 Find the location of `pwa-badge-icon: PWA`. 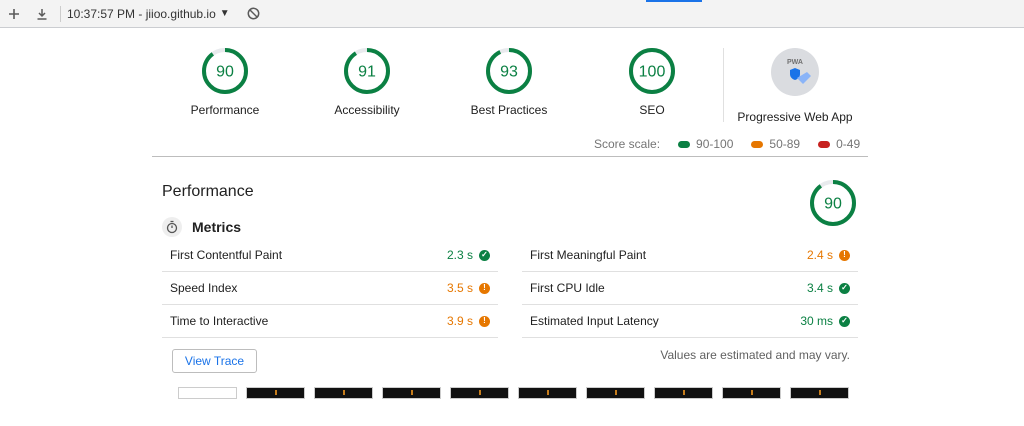

pwa-badge-icon: PWA is located at coordinates (795, 72).